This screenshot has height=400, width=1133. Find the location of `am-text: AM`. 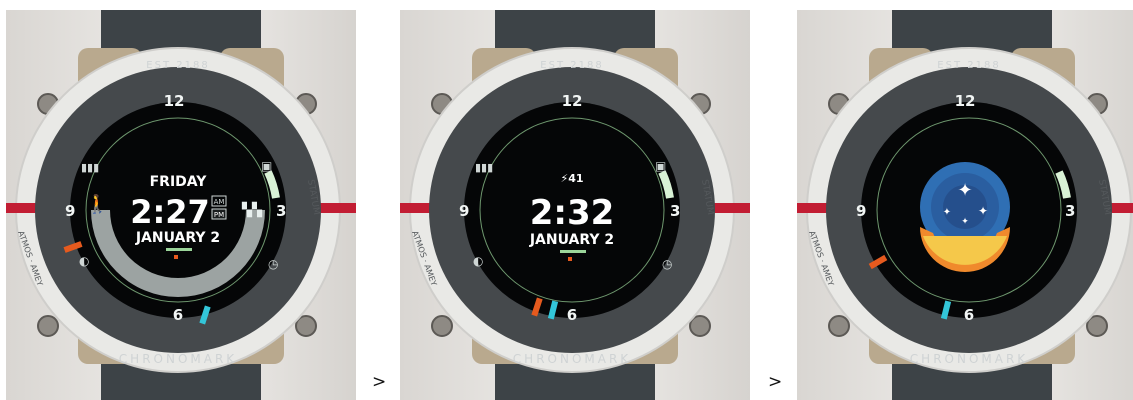

am-text: AM is located at coordinates (219, 202).